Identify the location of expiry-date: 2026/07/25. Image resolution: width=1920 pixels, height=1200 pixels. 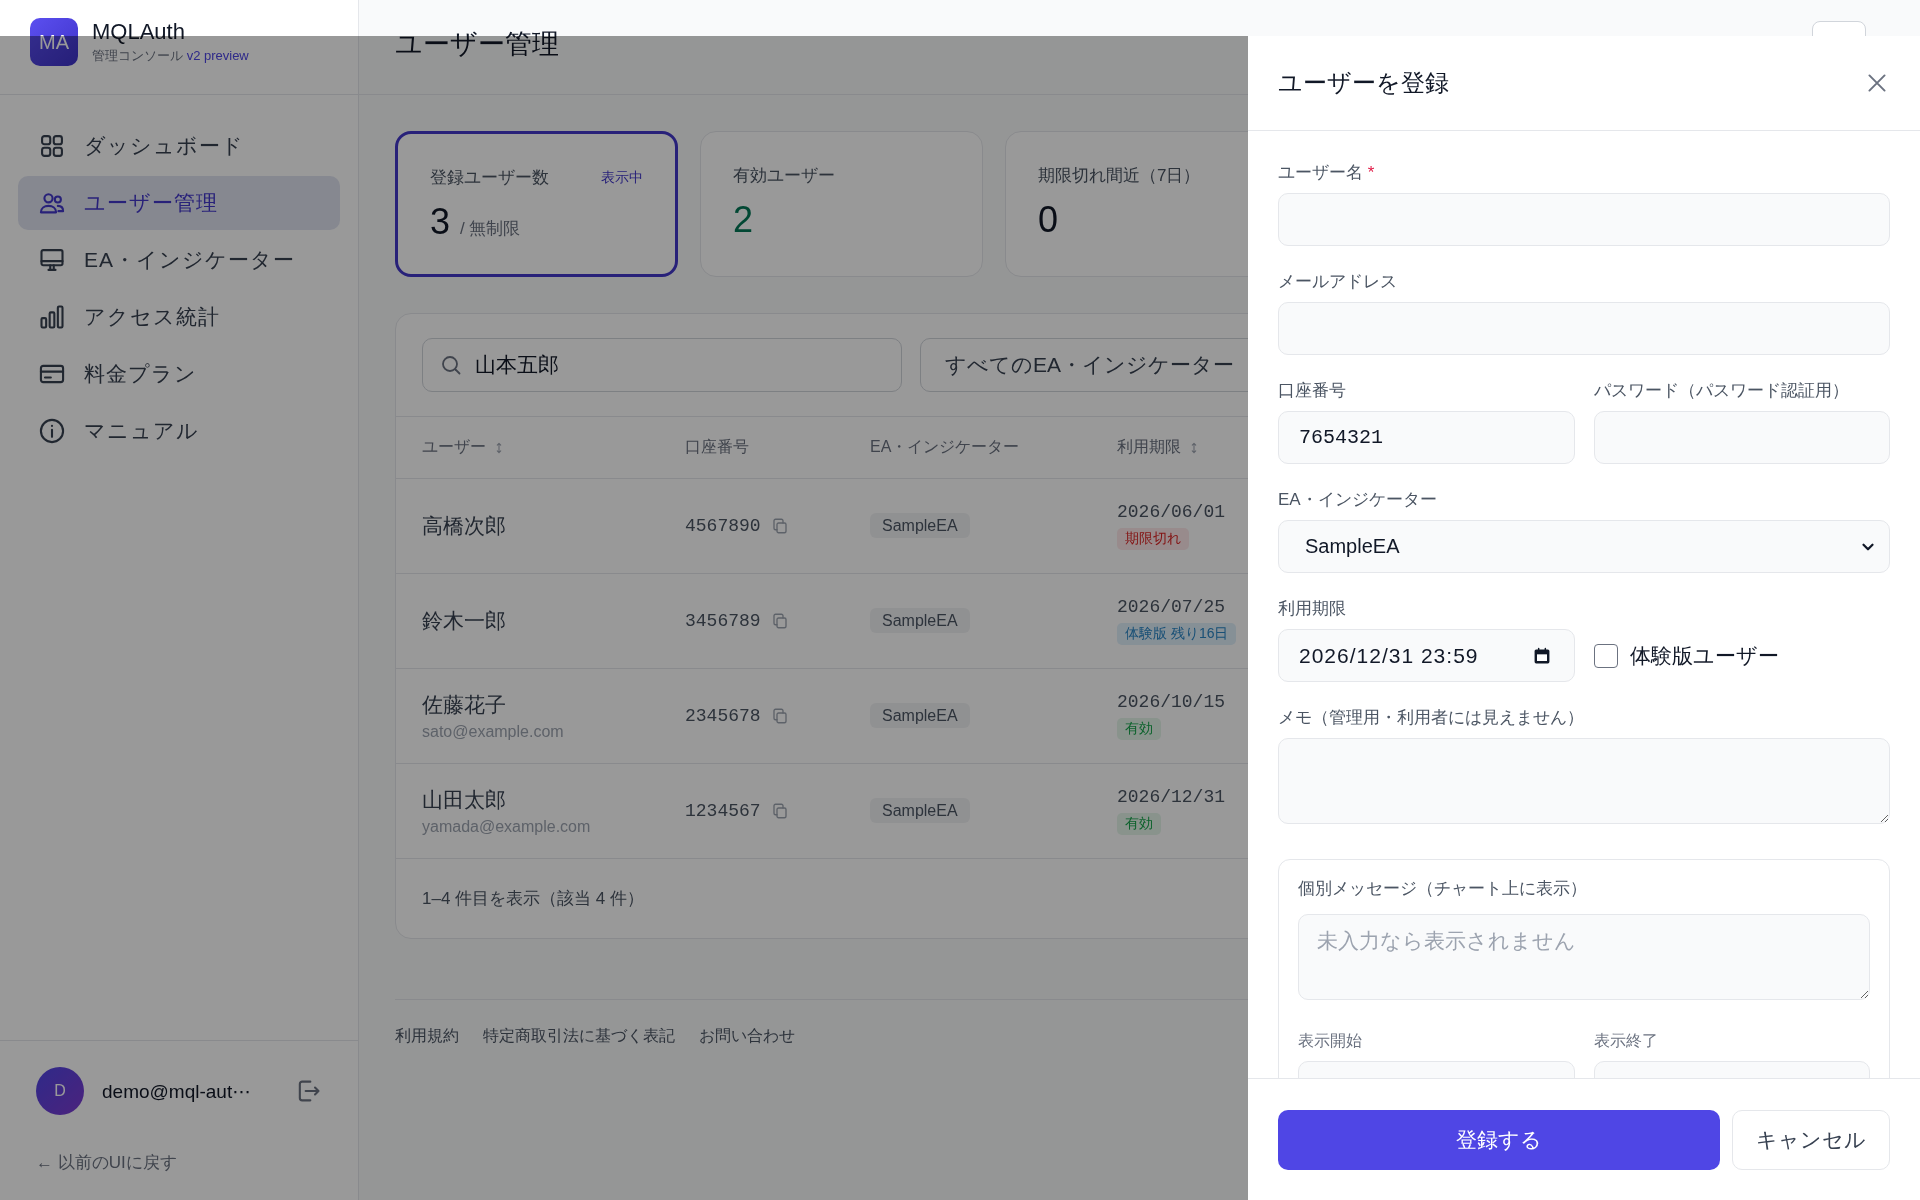
(1171, 607).